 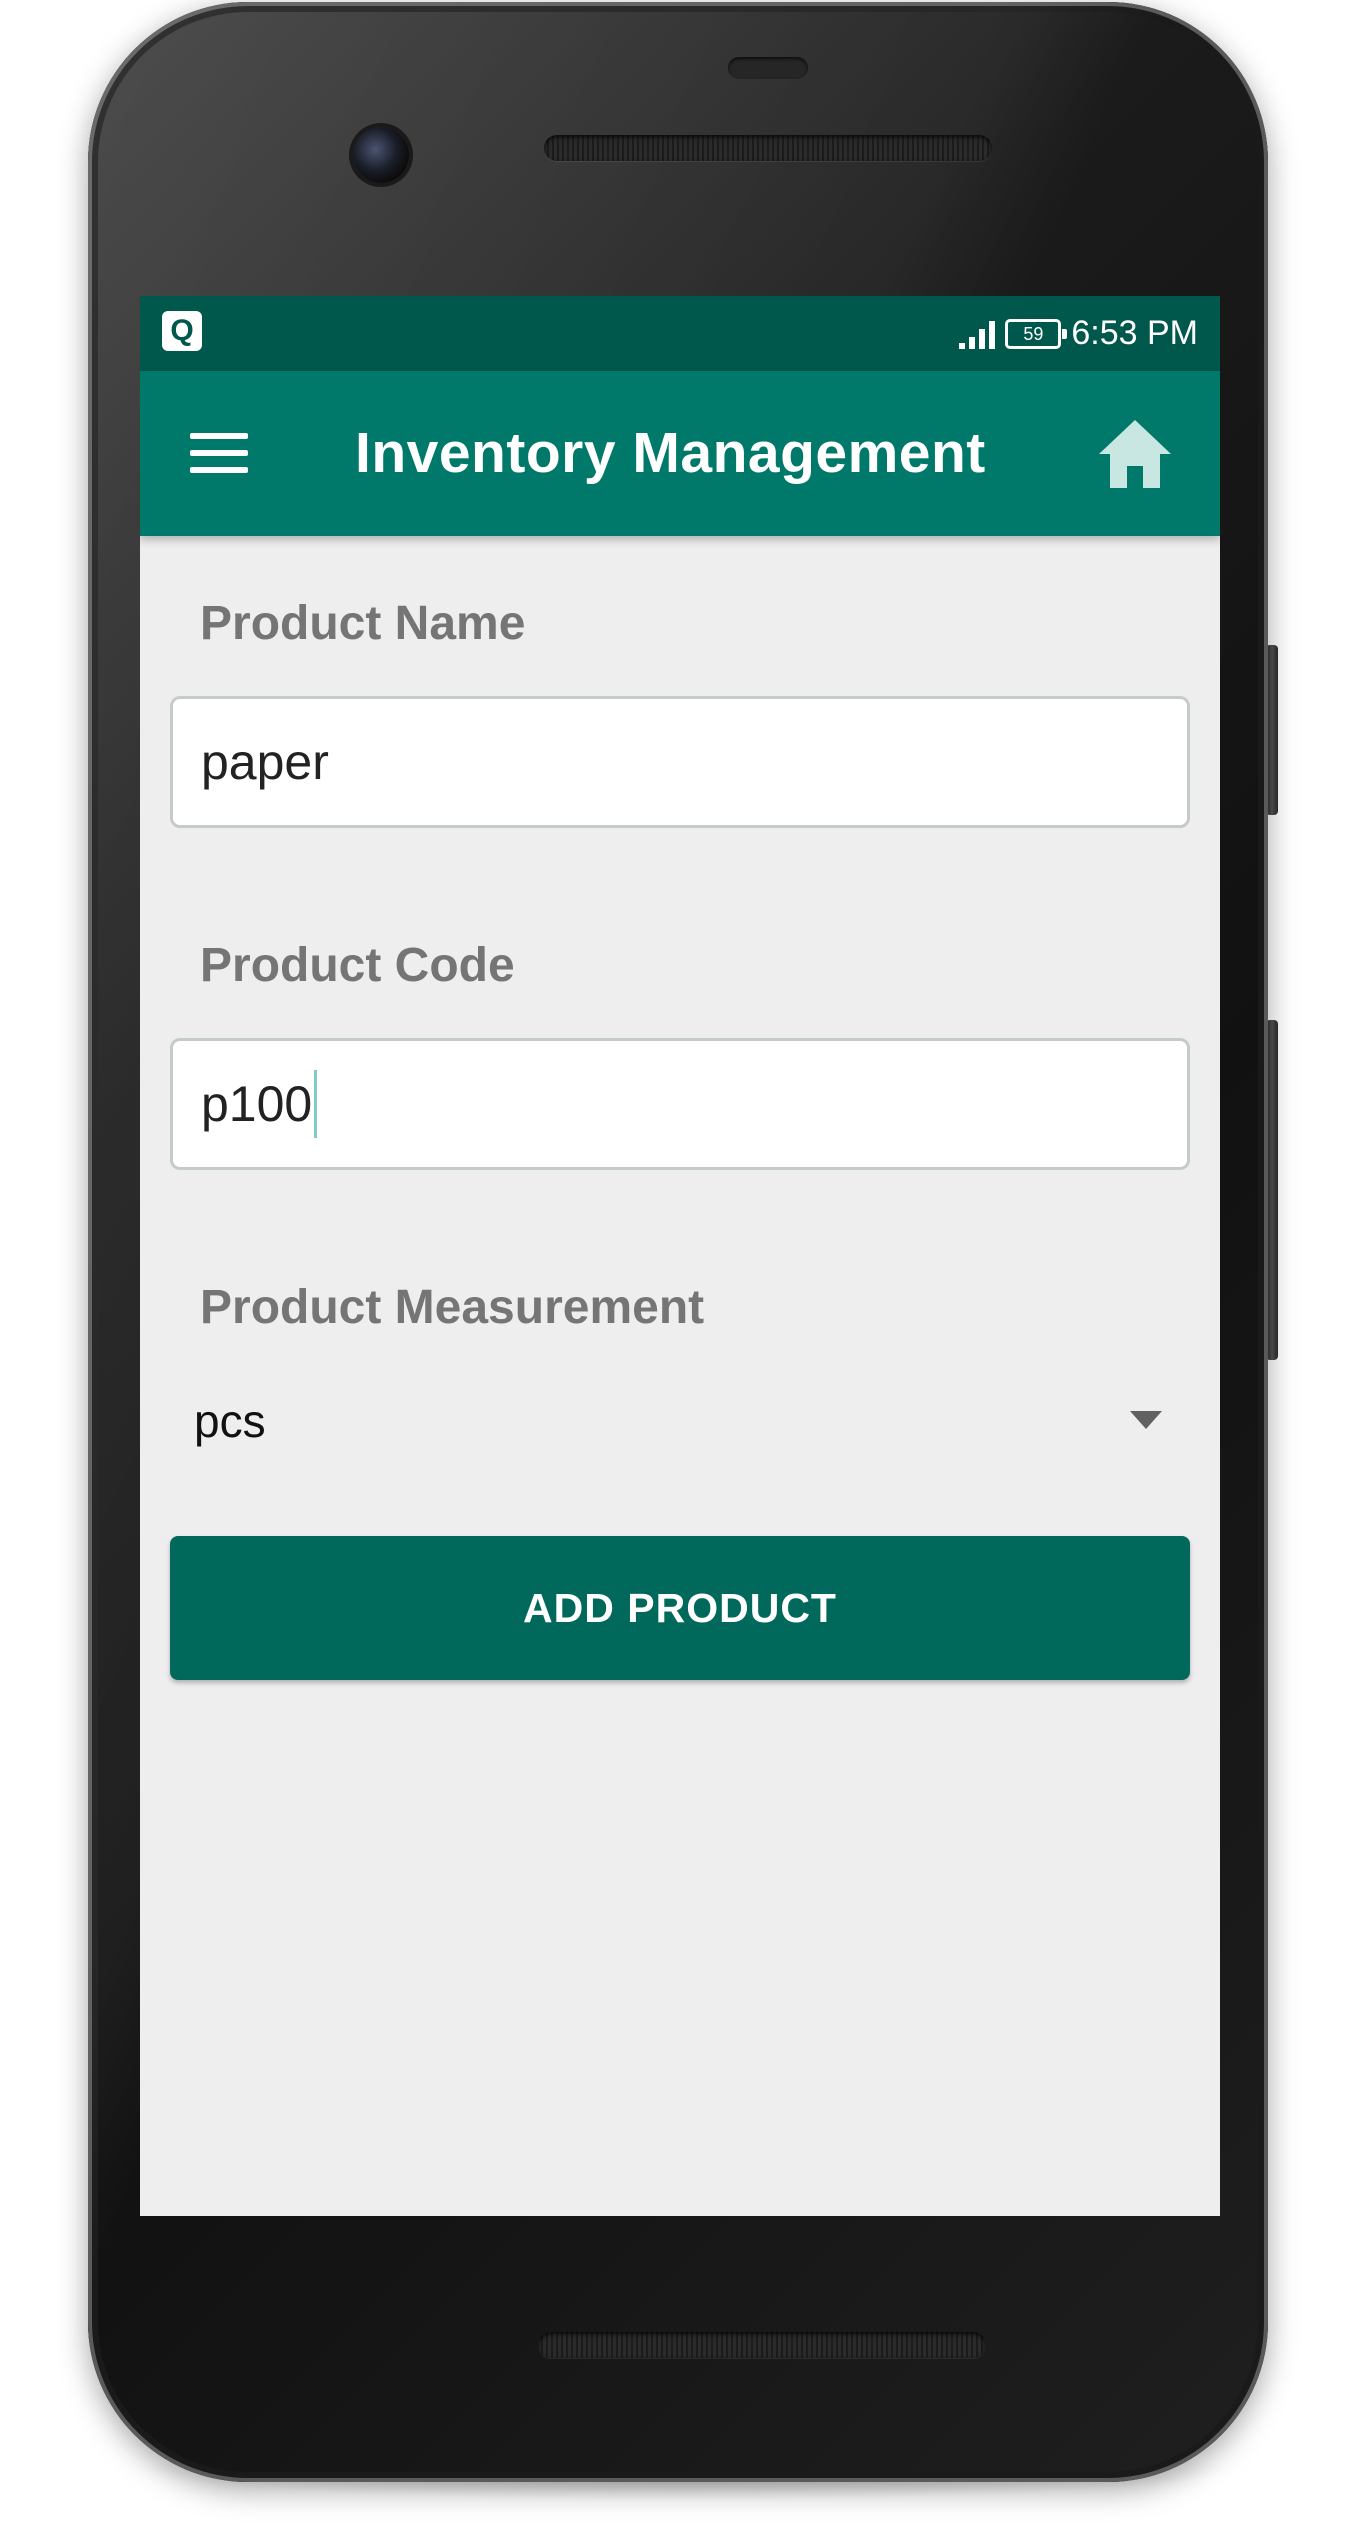 I want to click on app-title: Inventory Management, so click(x=670, y=453).